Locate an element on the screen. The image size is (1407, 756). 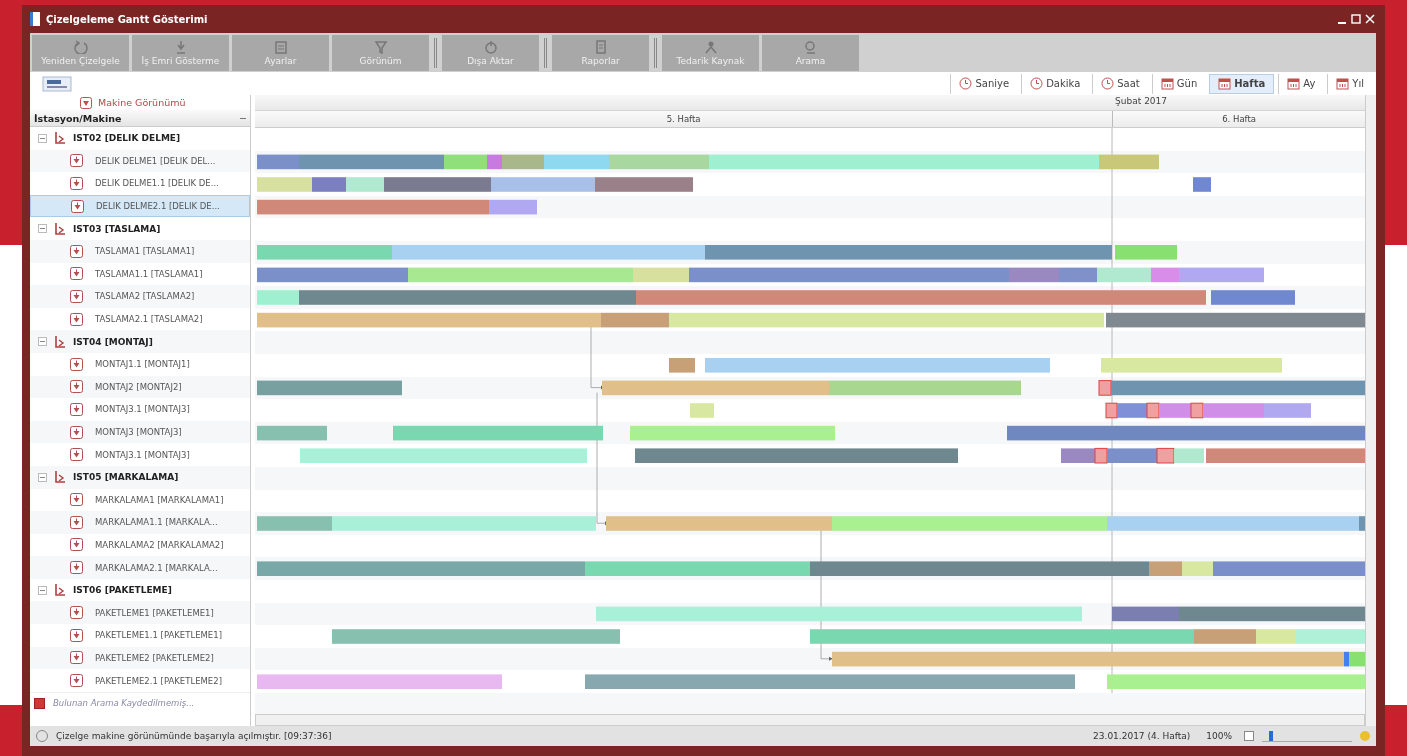
slider-thumb is located at coordinates (1271, 735).